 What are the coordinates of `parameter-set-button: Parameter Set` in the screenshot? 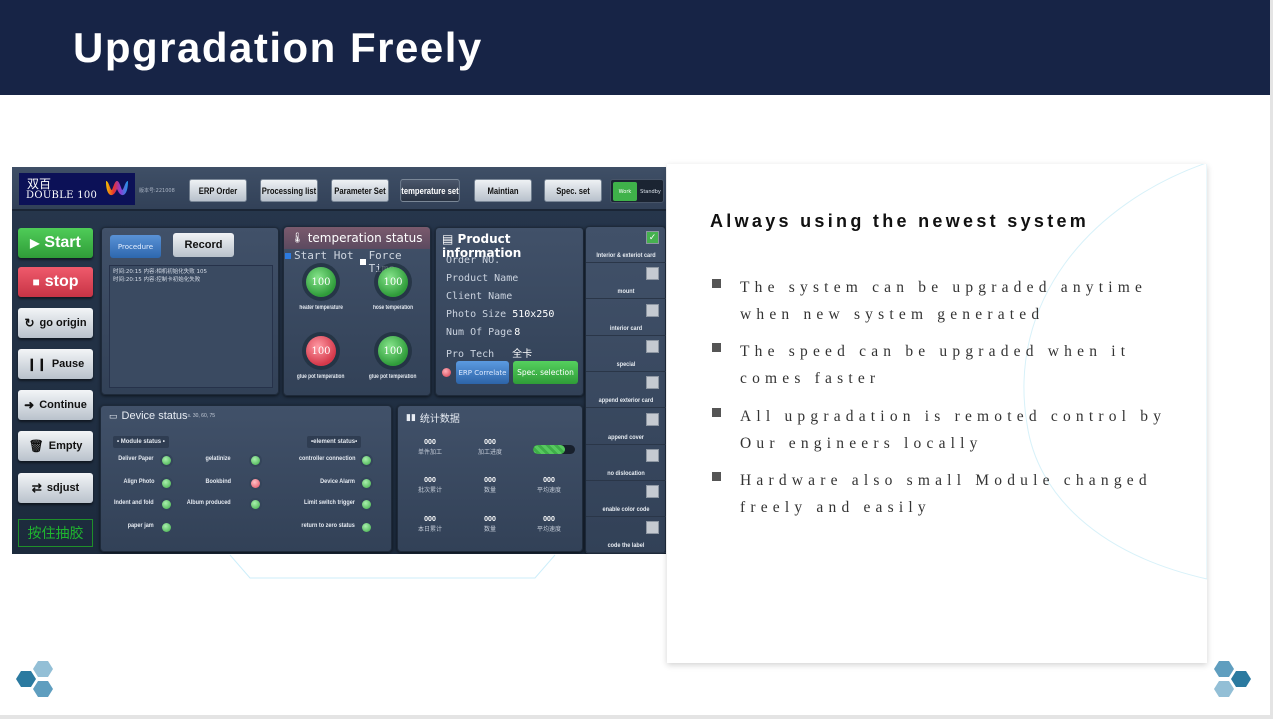 It's located at (360, 190).